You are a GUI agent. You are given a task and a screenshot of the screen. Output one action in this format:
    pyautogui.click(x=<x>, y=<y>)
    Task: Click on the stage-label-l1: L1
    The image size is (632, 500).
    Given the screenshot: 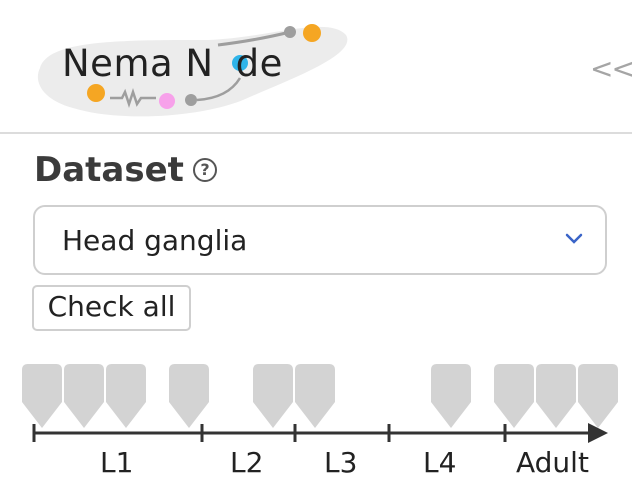 What is the action you would take?
    pyautogui.click(x=117, y=462)
    